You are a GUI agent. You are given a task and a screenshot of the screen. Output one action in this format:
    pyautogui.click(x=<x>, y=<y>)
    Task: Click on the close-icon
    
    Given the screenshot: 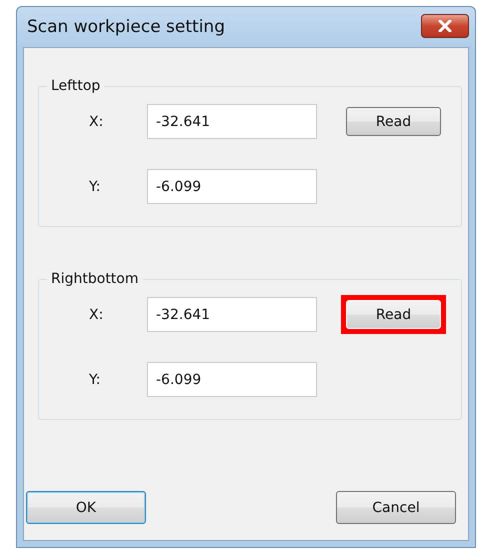 What is the action you would take?
    pyautogui.click(x=445, y=26)
    